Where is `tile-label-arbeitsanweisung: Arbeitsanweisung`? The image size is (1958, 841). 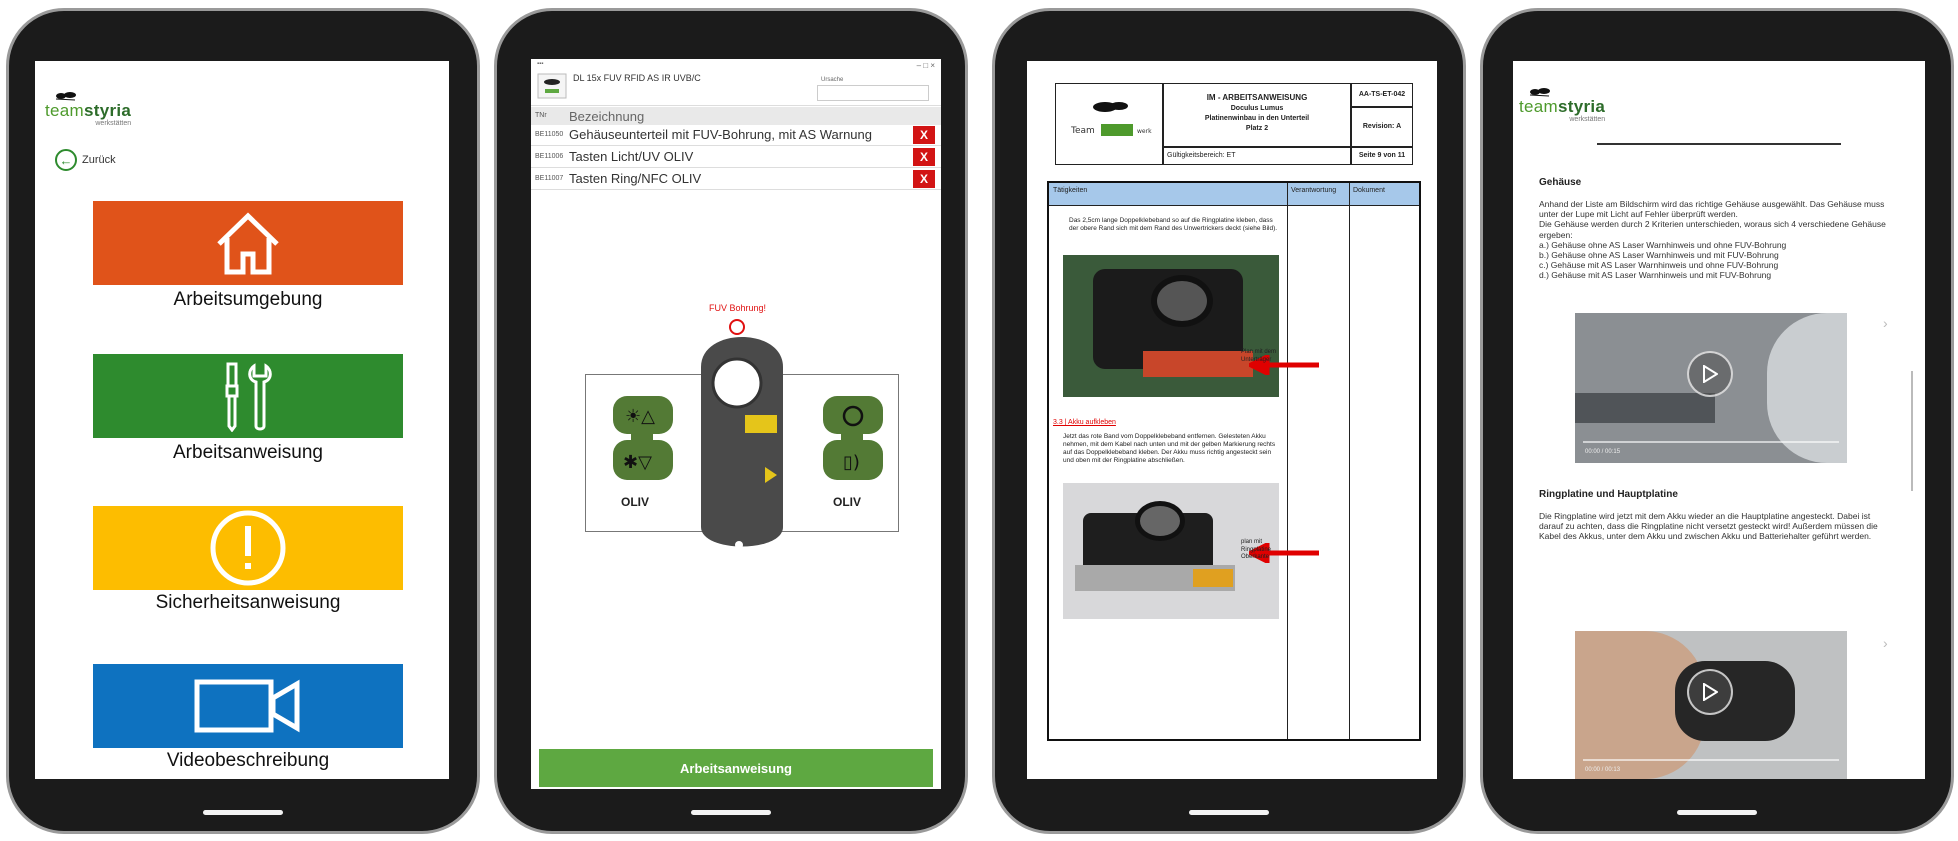 tile-label-arbeitsanweisung: Arbeitsanweisung is located at coordinates (248, 452).